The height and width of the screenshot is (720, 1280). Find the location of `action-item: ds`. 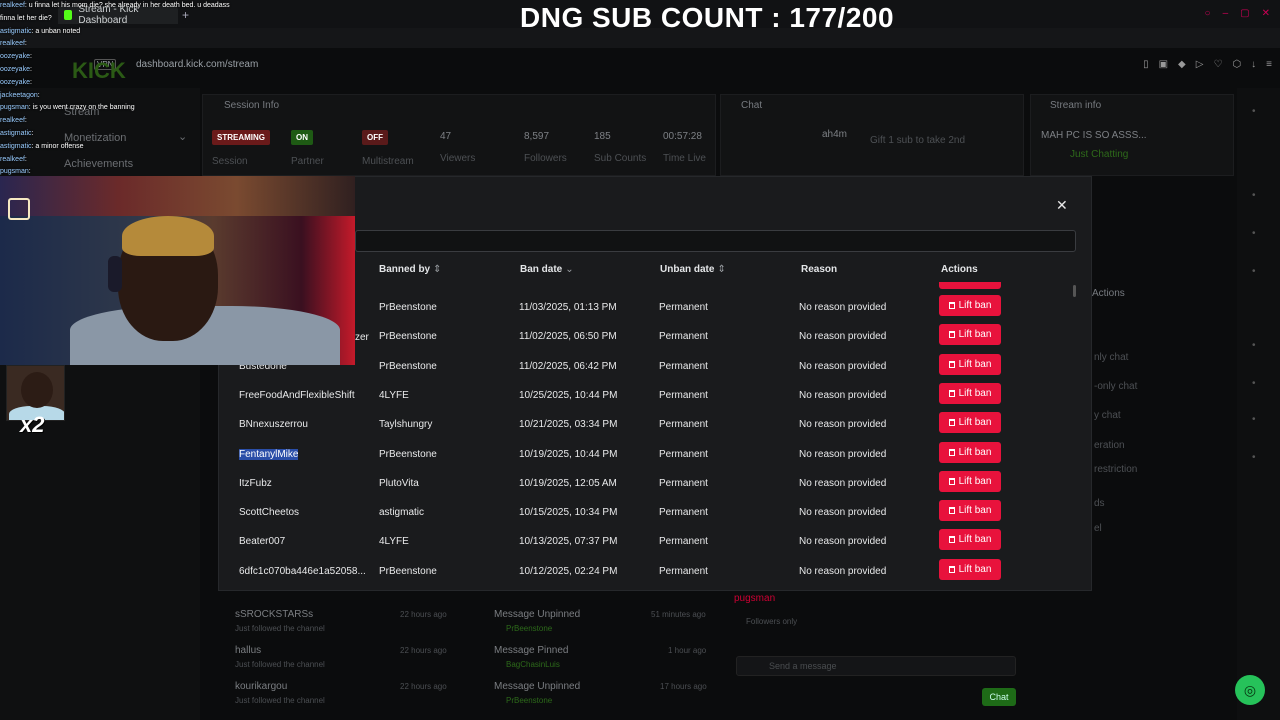

action-item: ds is located at coordinates (1099, 503).